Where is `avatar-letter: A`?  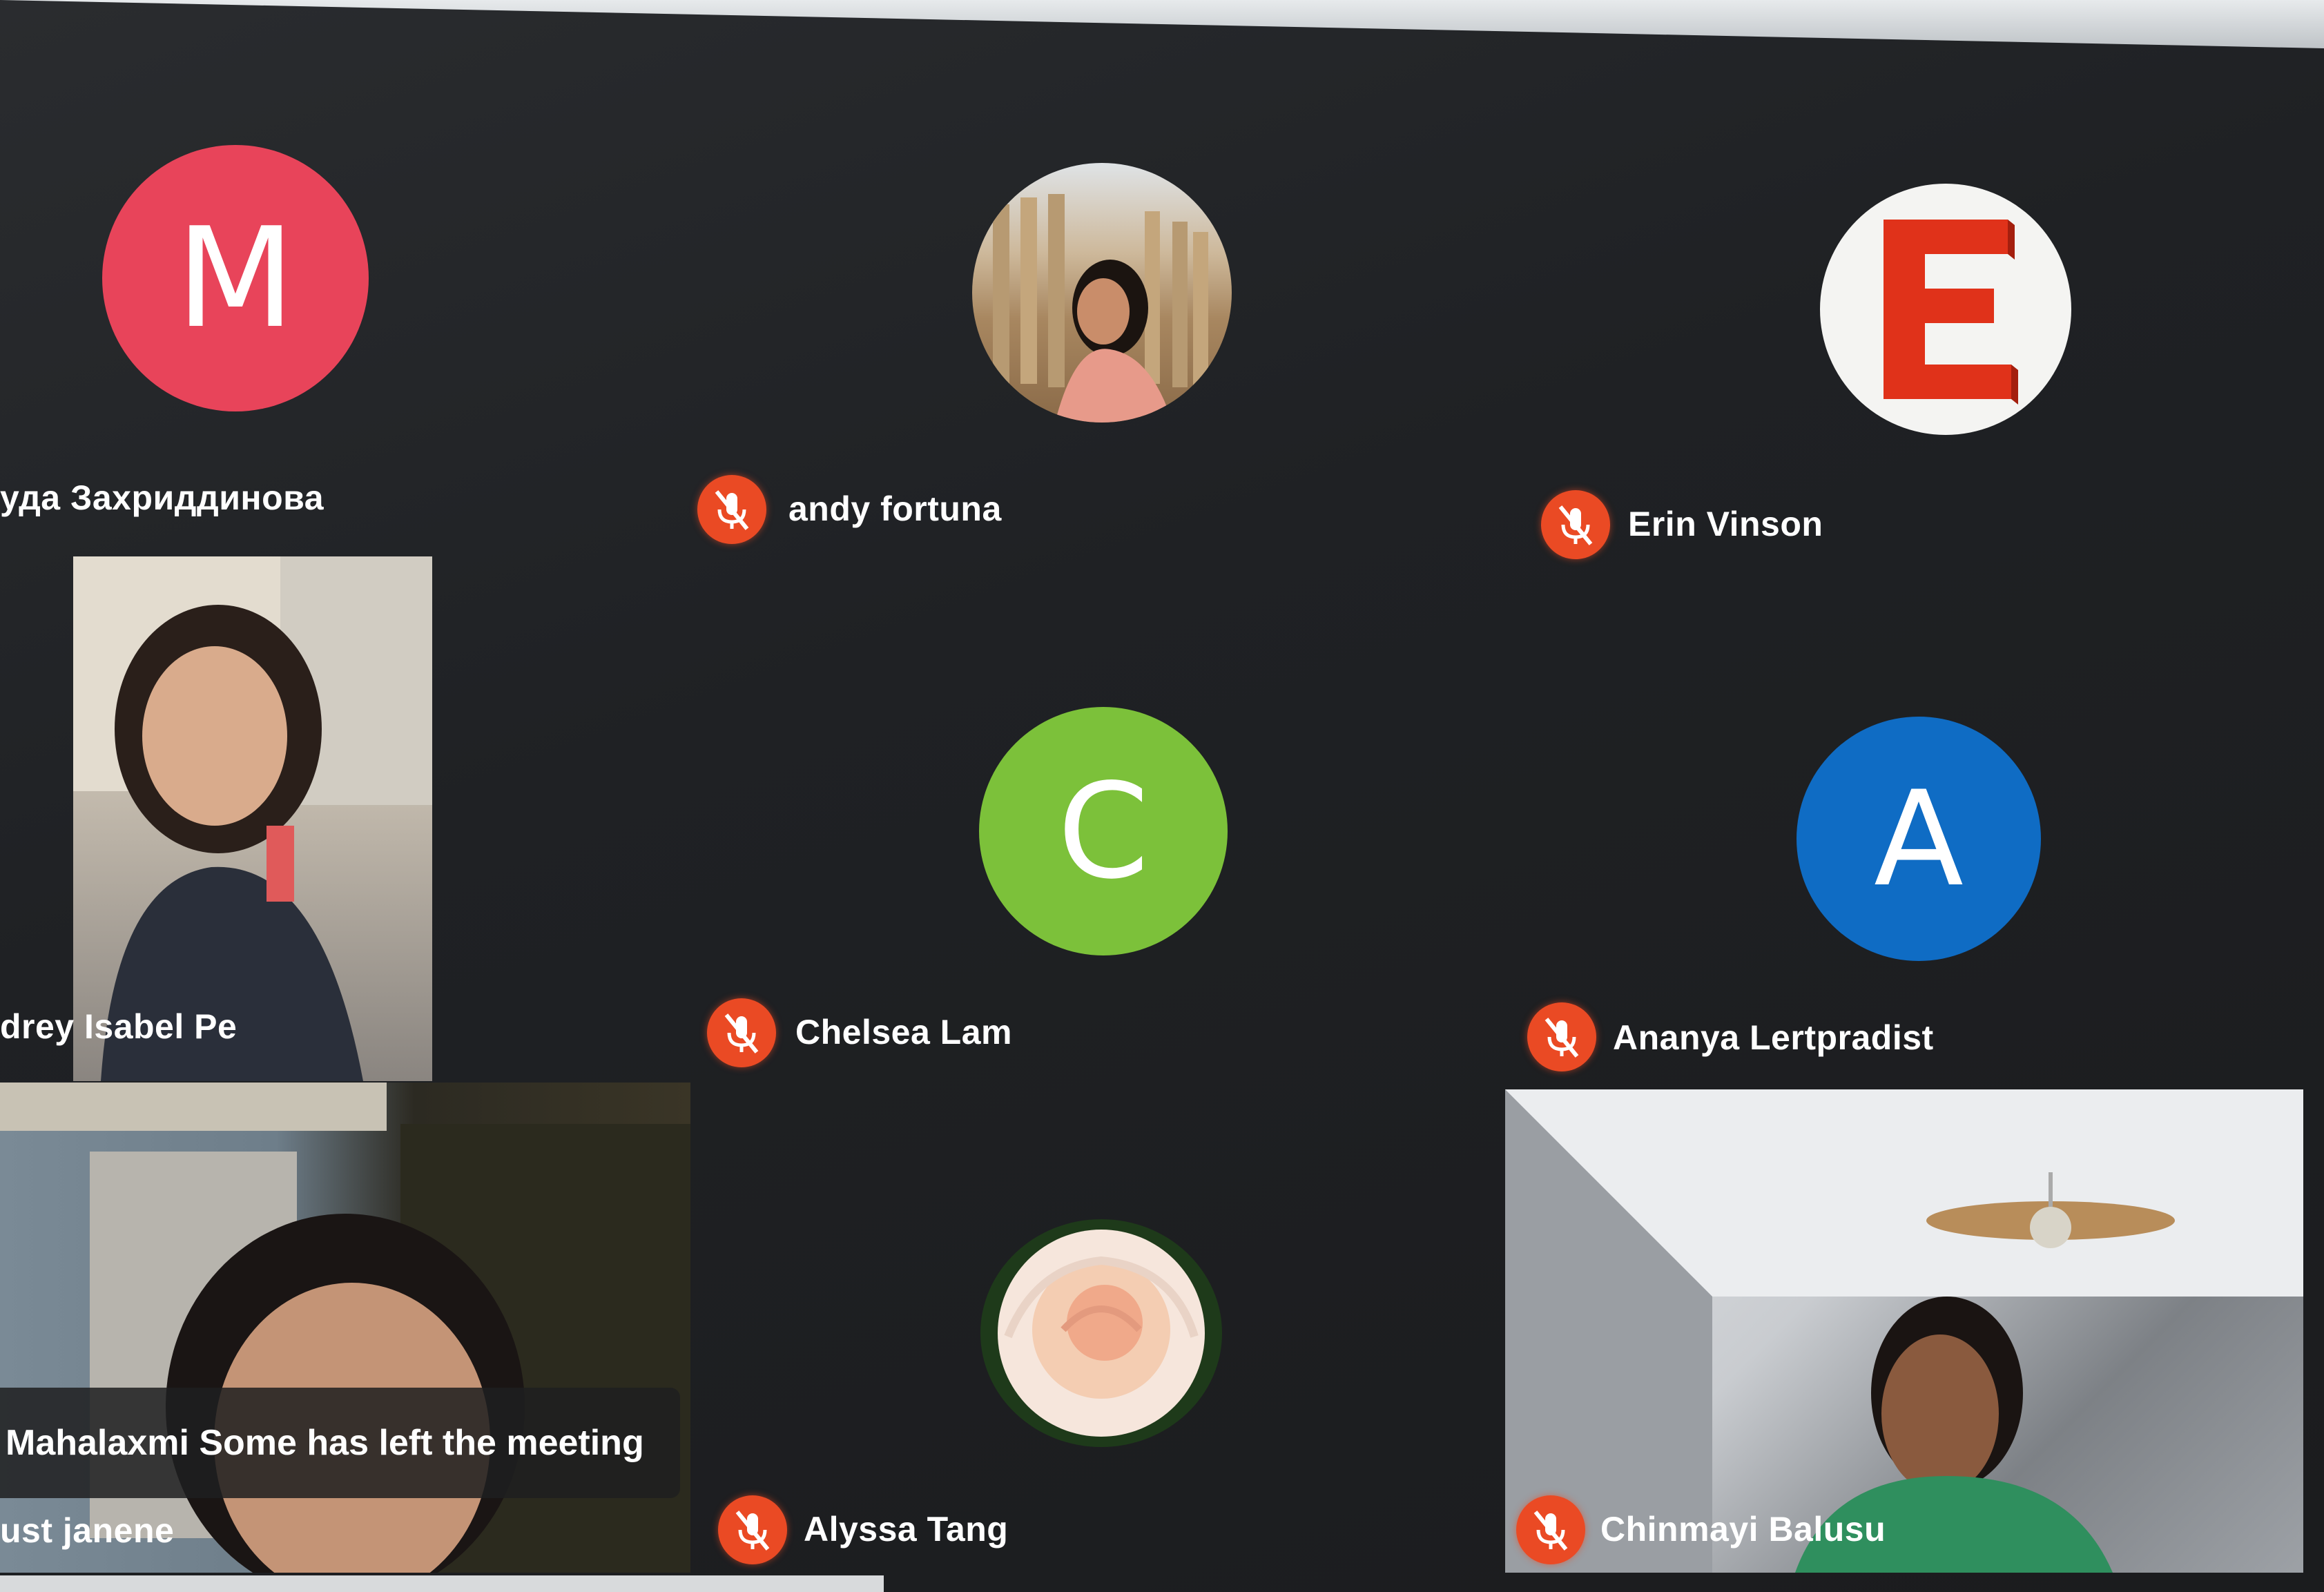
avatar-letter: A is located at coordinates (1919, 838).